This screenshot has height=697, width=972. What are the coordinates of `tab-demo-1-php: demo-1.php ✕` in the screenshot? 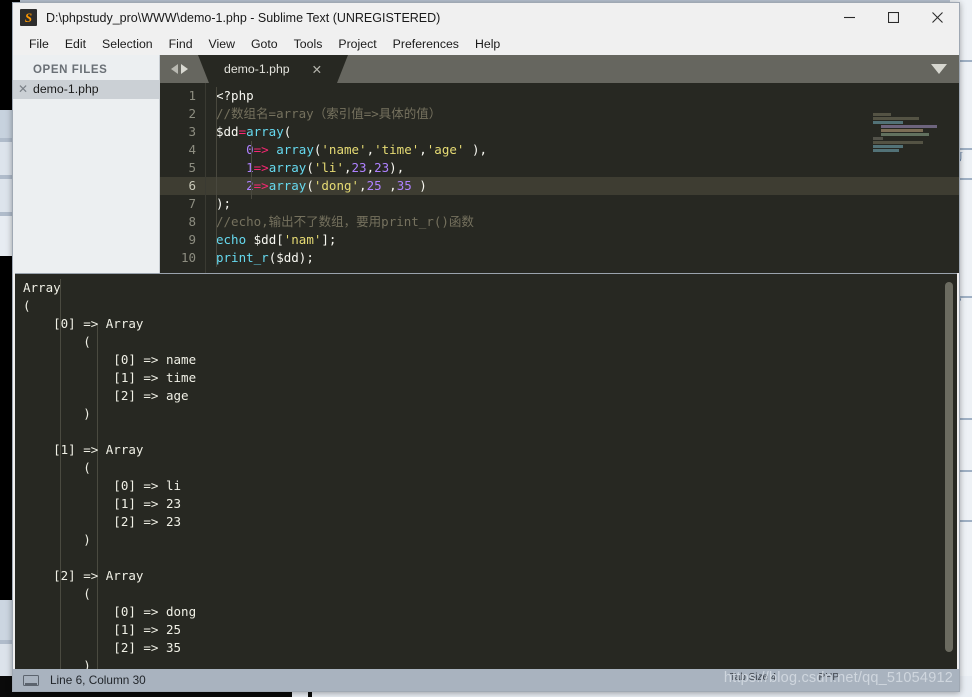 It's located at (273, 69).